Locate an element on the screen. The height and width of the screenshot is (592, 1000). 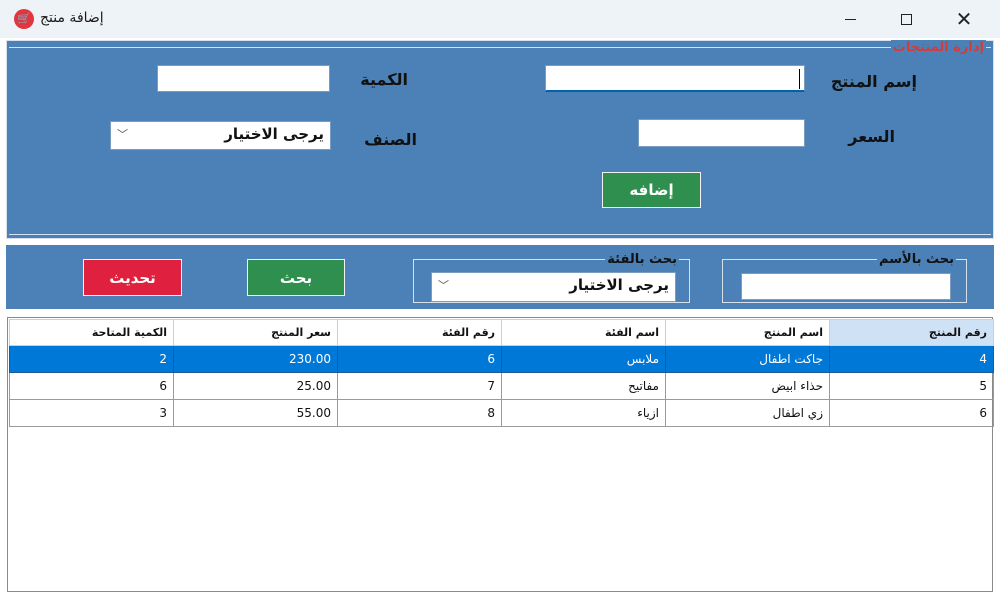
table-row: 4 جاكت اطفال ملابس 6 230.00 2 is located at coordinates (501, 359).